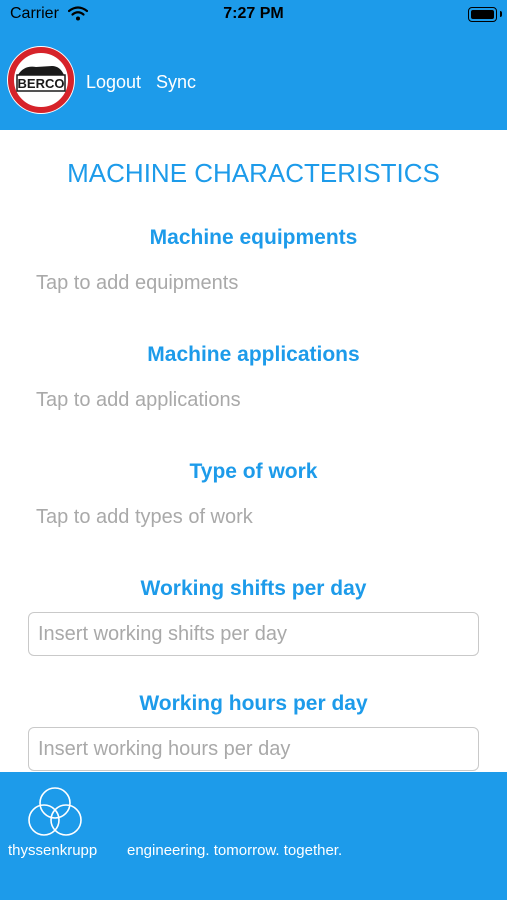 Image resolution: width=507 pixels, height=900 pixels. Describe the element at coordinates (176, 82) in the screenshot. I see `sync-button: Sync` at that location.